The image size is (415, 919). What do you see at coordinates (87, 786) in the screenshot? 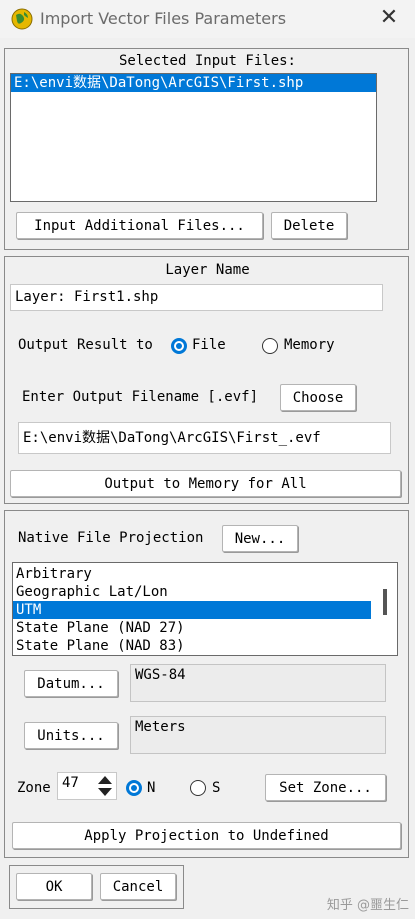
I see `zone-input: 47` at bounding box center [87, 786].